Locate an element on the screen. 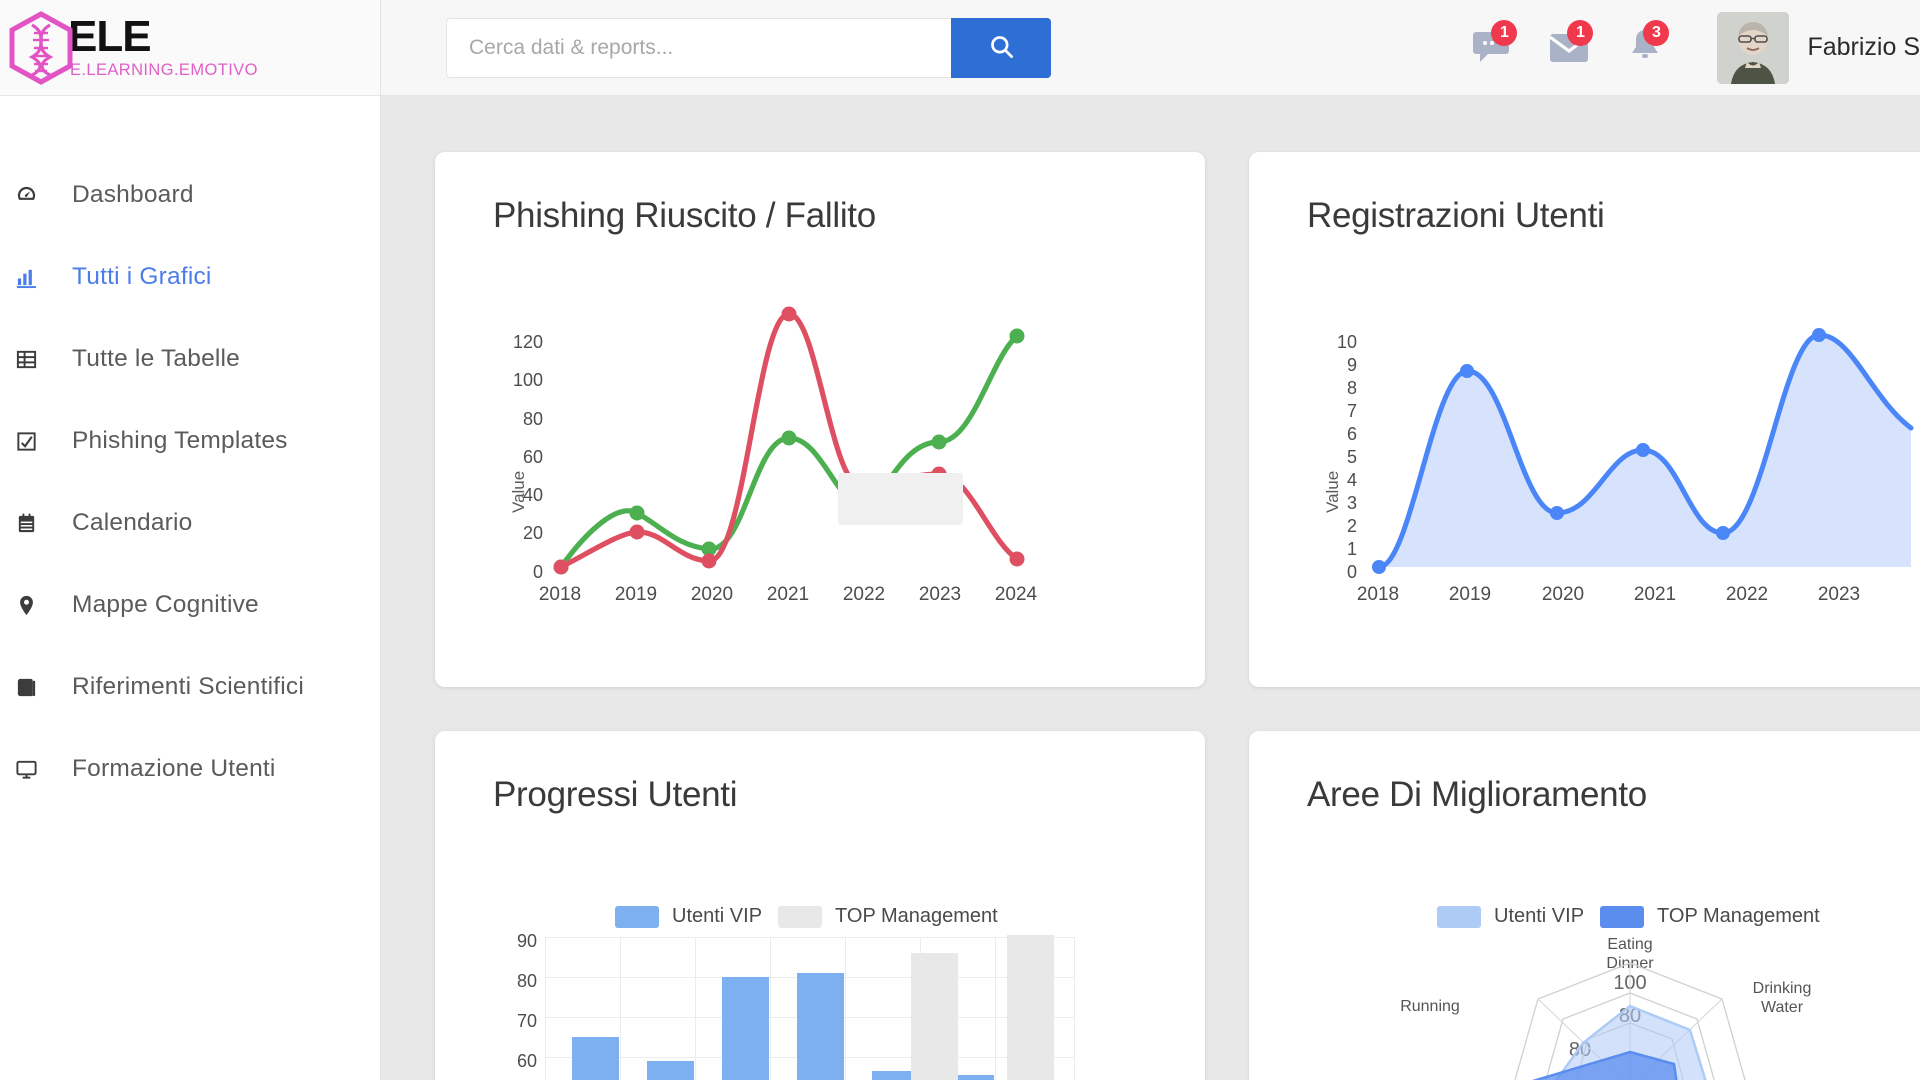  bell-badge: 3 is located at coordinates (1656, 32).